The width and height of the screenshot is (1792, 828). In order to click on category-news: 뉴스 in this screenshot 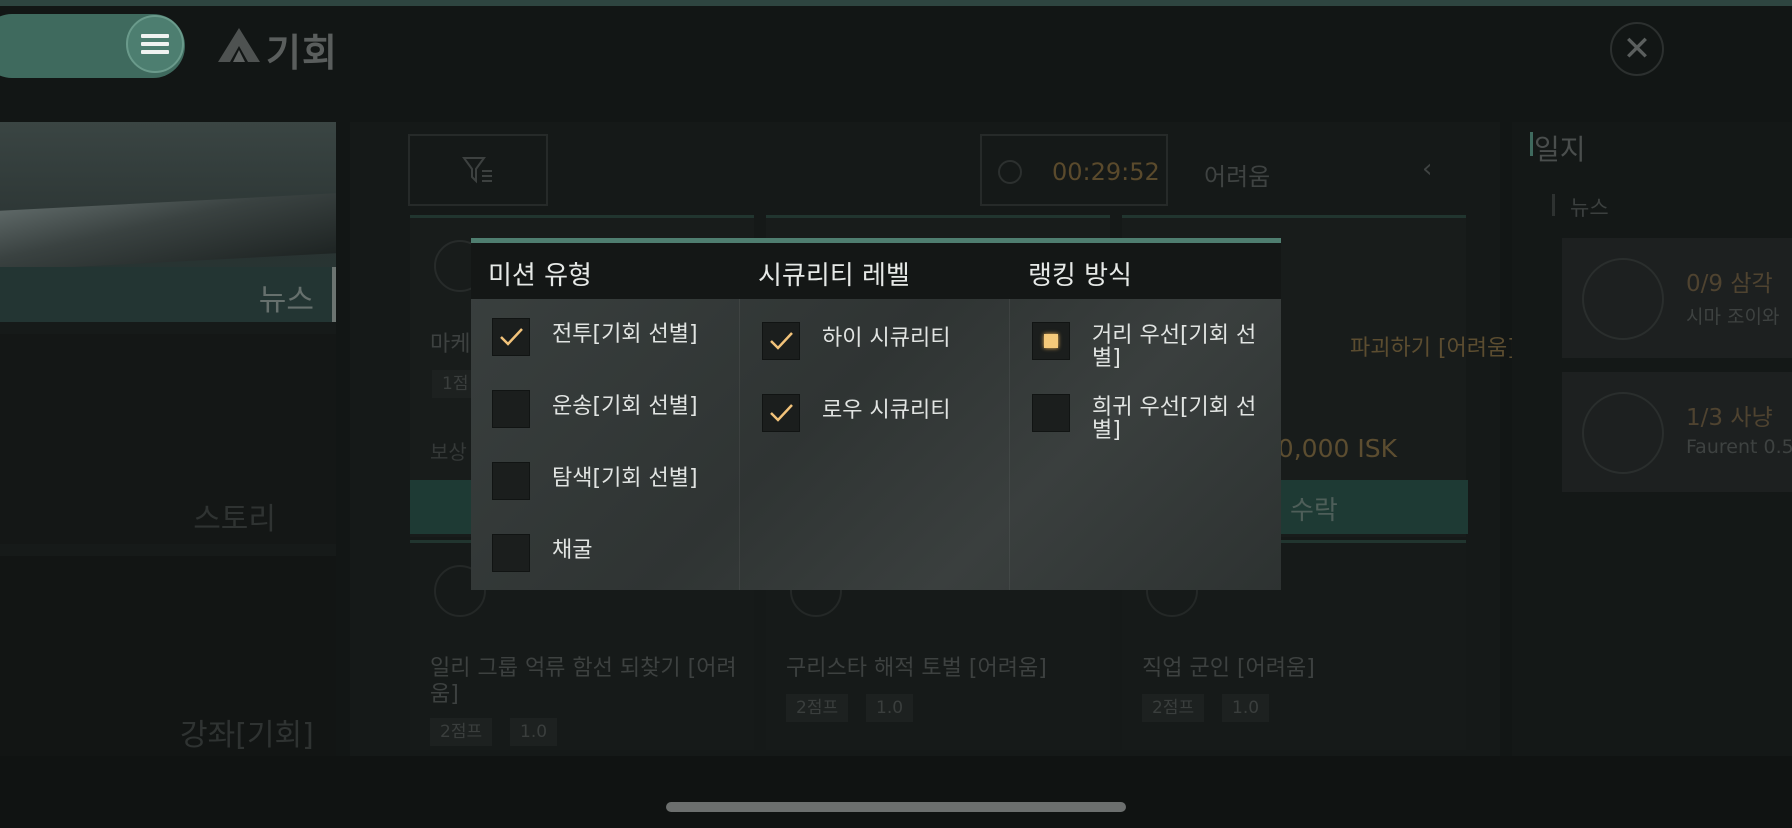, I will do `click(168, 222)`.